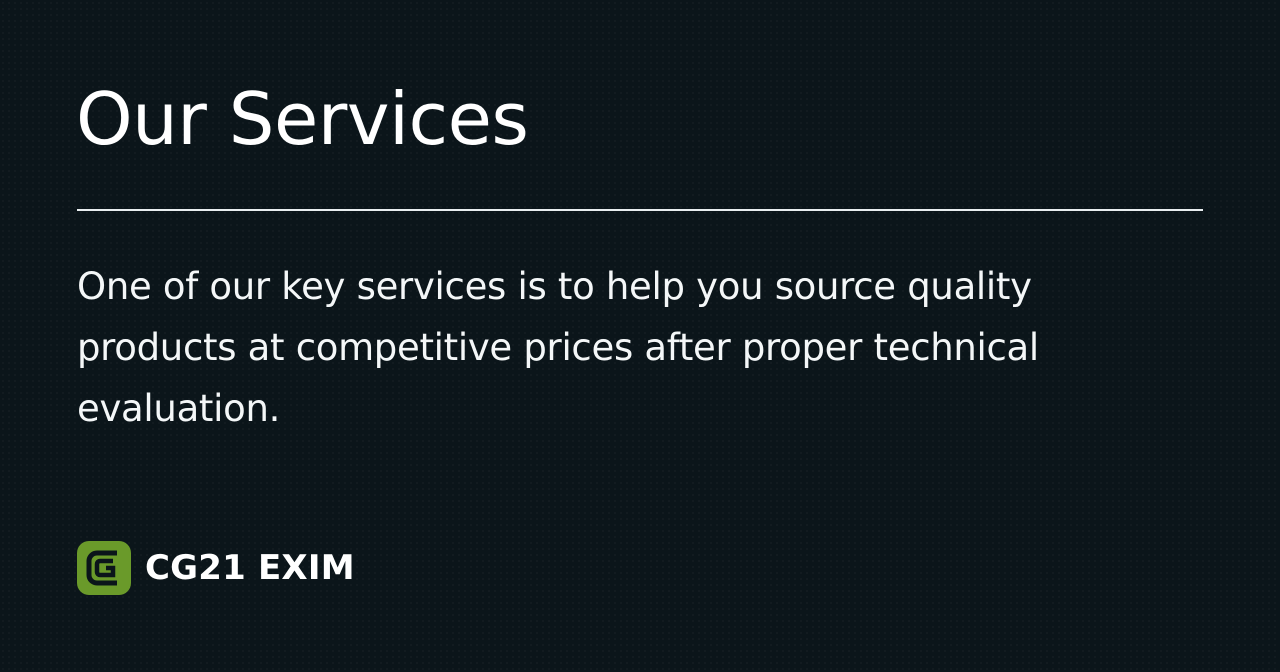  What do you see at coordinates (250, 568) in the screenshot?
I see `brand-name: CG21 EXIM` at bounding box center [250, 568].